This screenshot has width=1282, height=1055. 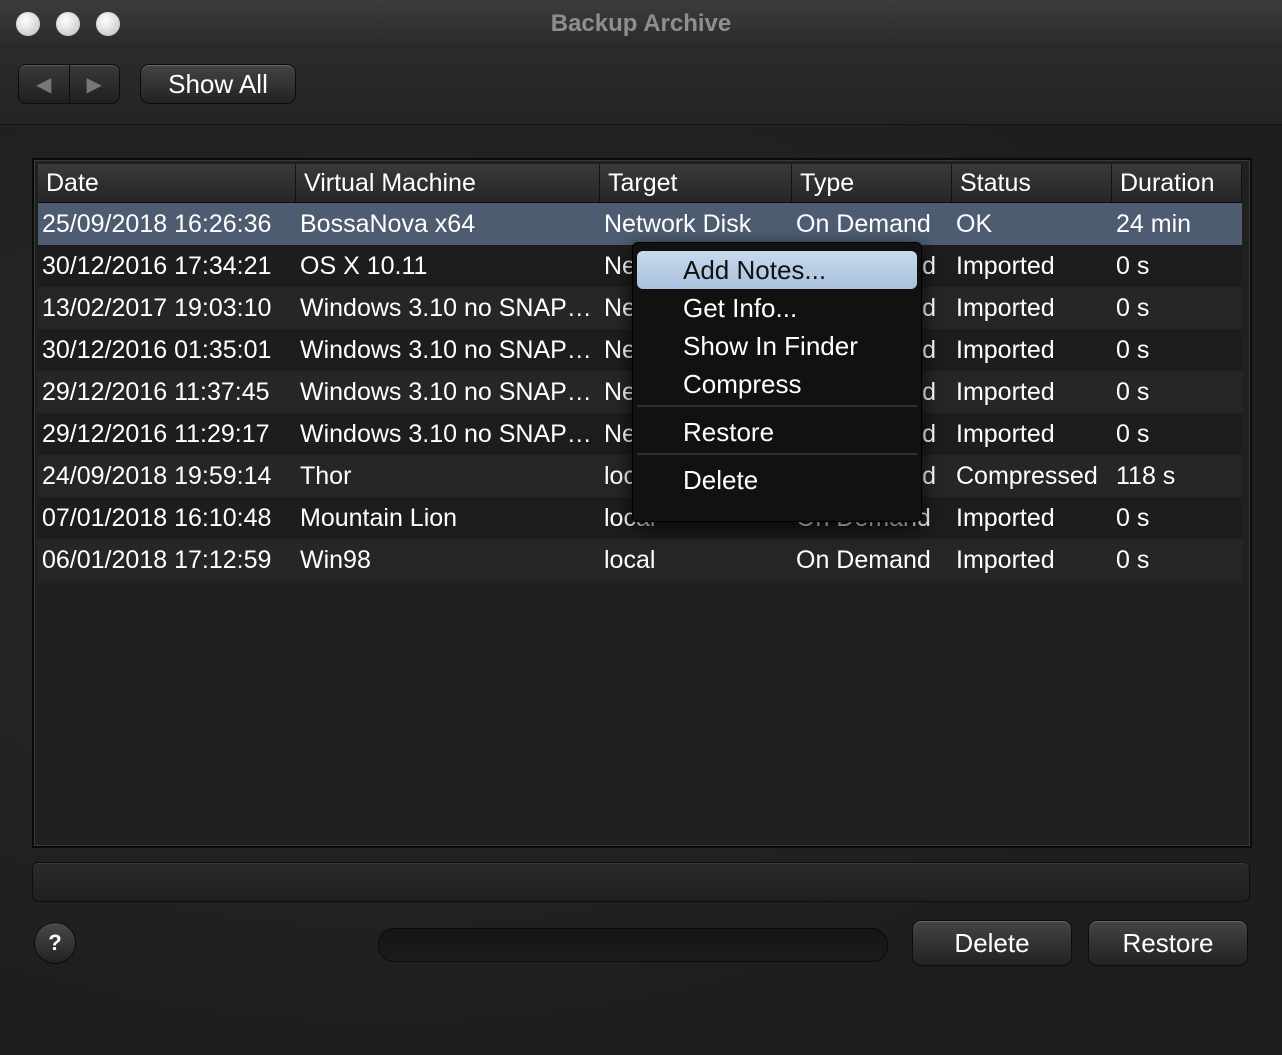 What do you see at coordinates (55, 943) in the screenshot?
I see `help-button: ?` at bounding box center [55, 943].